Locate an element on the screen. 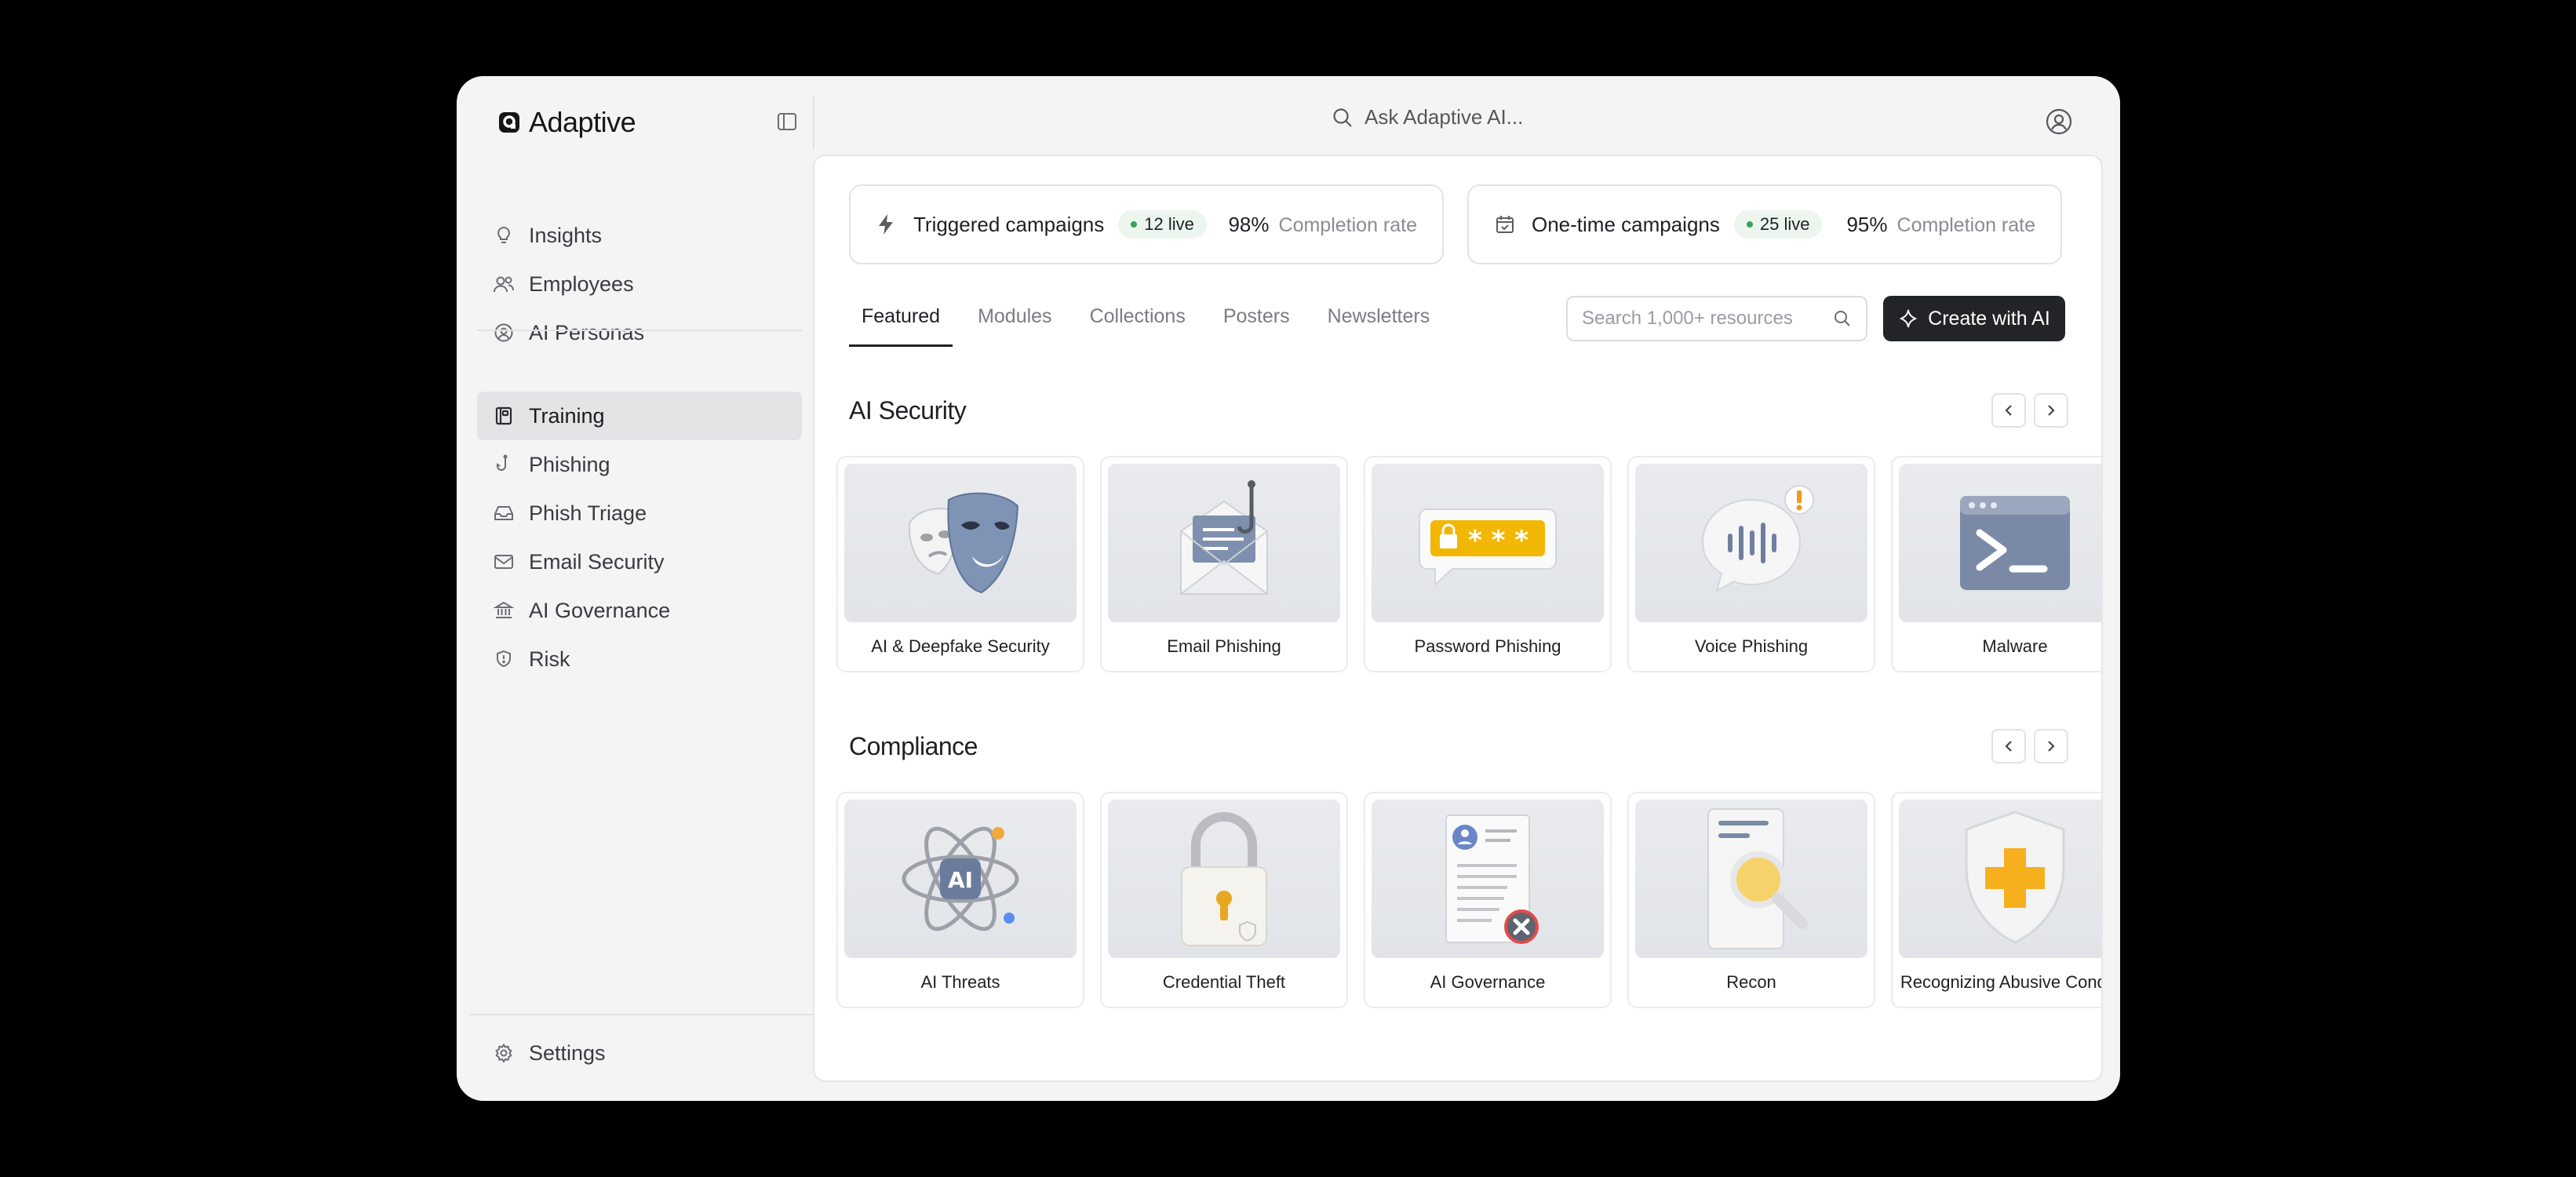  sidebar-item-label: AI Personas is located at coordinates (587, 332).